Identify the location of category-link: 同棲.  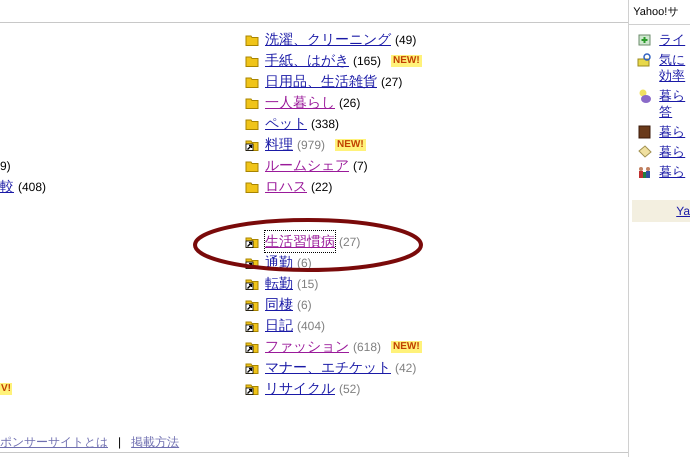
(279, 304).